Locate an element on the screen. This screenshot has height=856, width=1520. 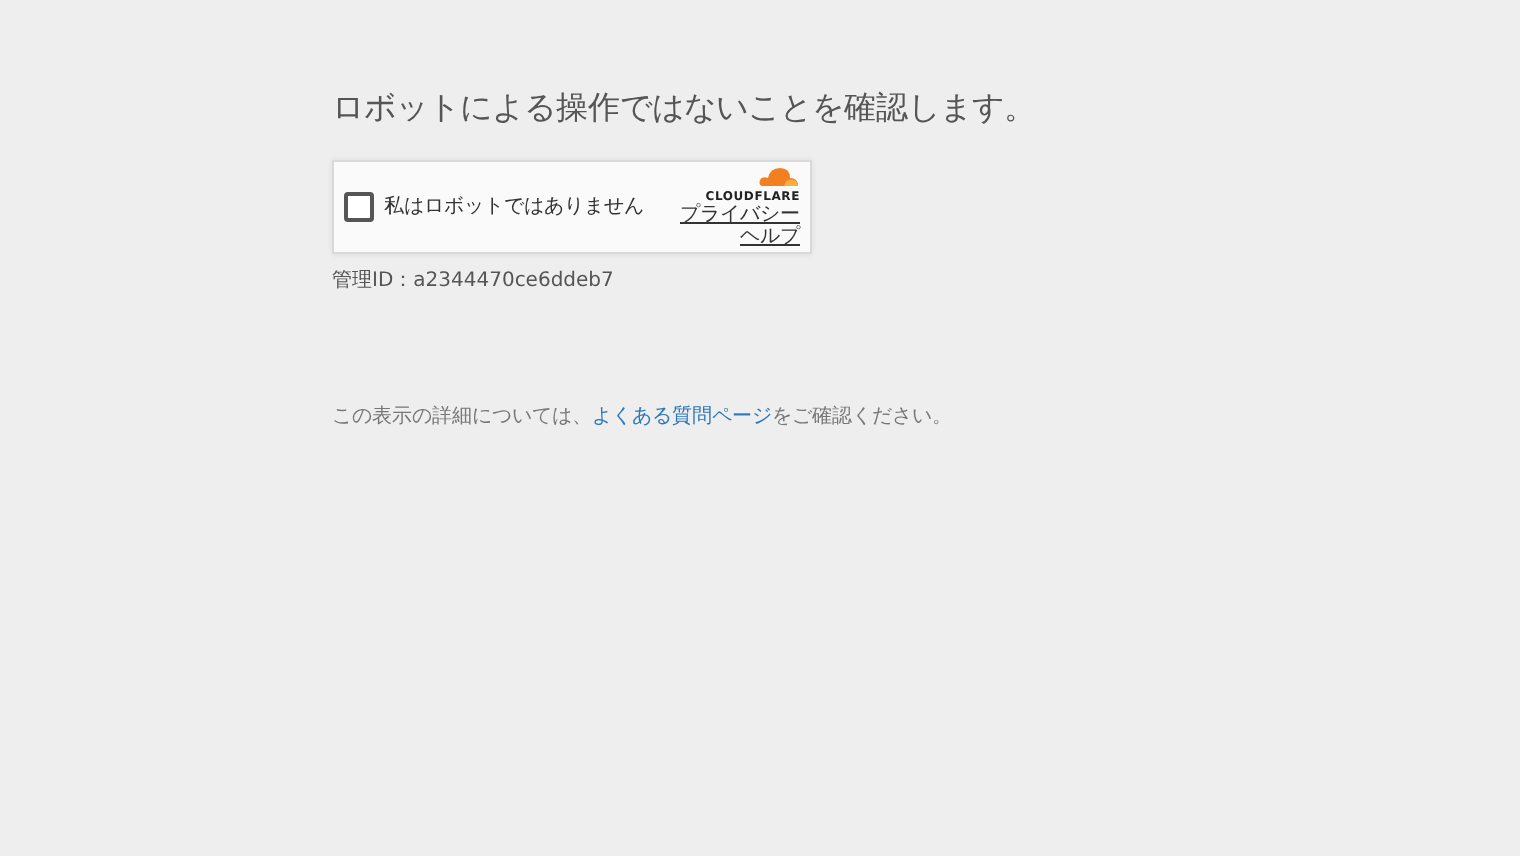
faq-link: よくある質問ページ is located at coordinates (682, 417).